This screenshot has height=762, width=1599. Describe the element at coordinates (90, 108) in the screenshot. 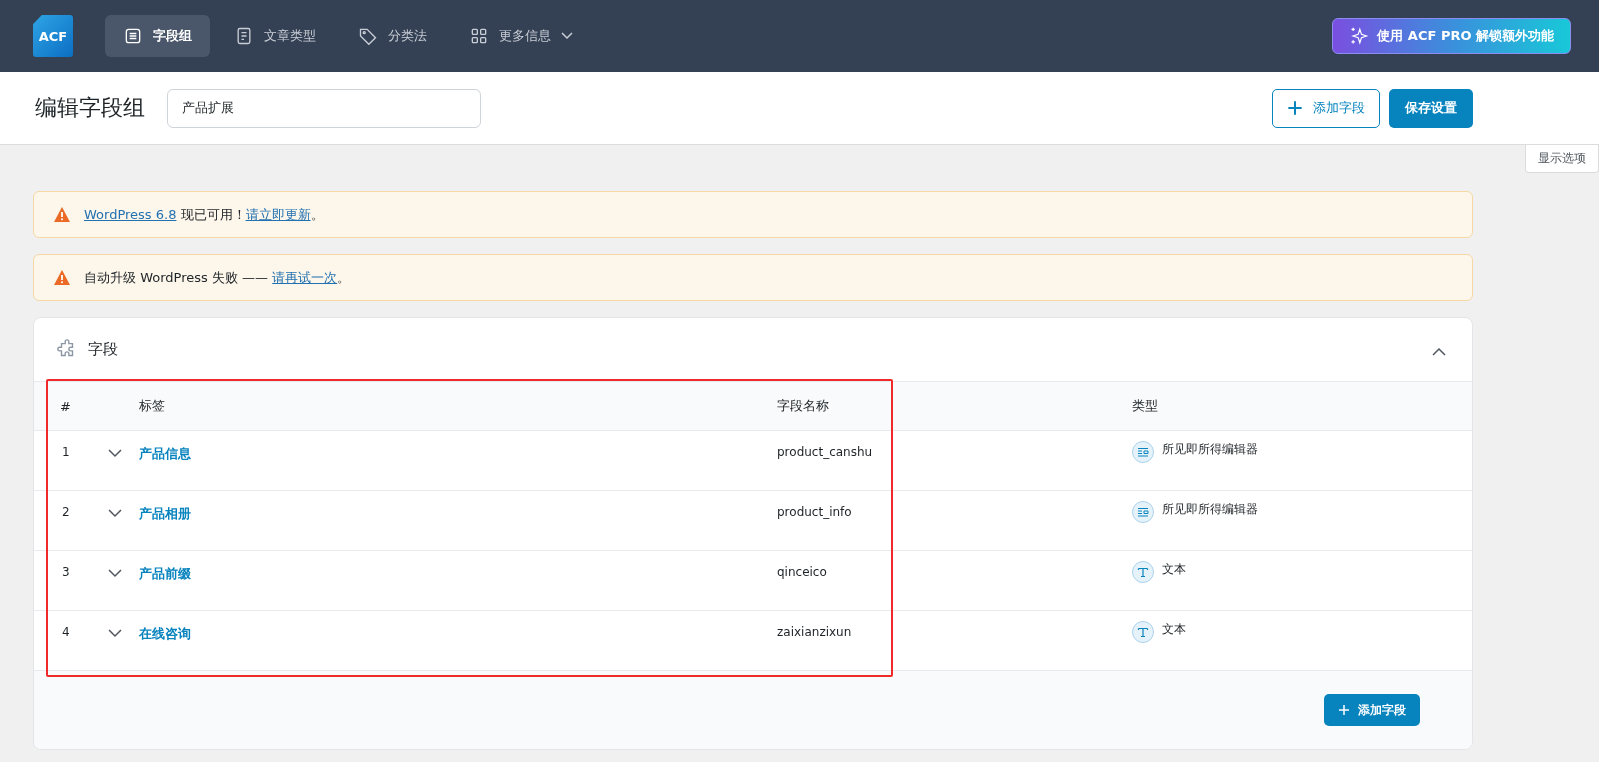

I see `page-title: 编辑字段组` at that location.